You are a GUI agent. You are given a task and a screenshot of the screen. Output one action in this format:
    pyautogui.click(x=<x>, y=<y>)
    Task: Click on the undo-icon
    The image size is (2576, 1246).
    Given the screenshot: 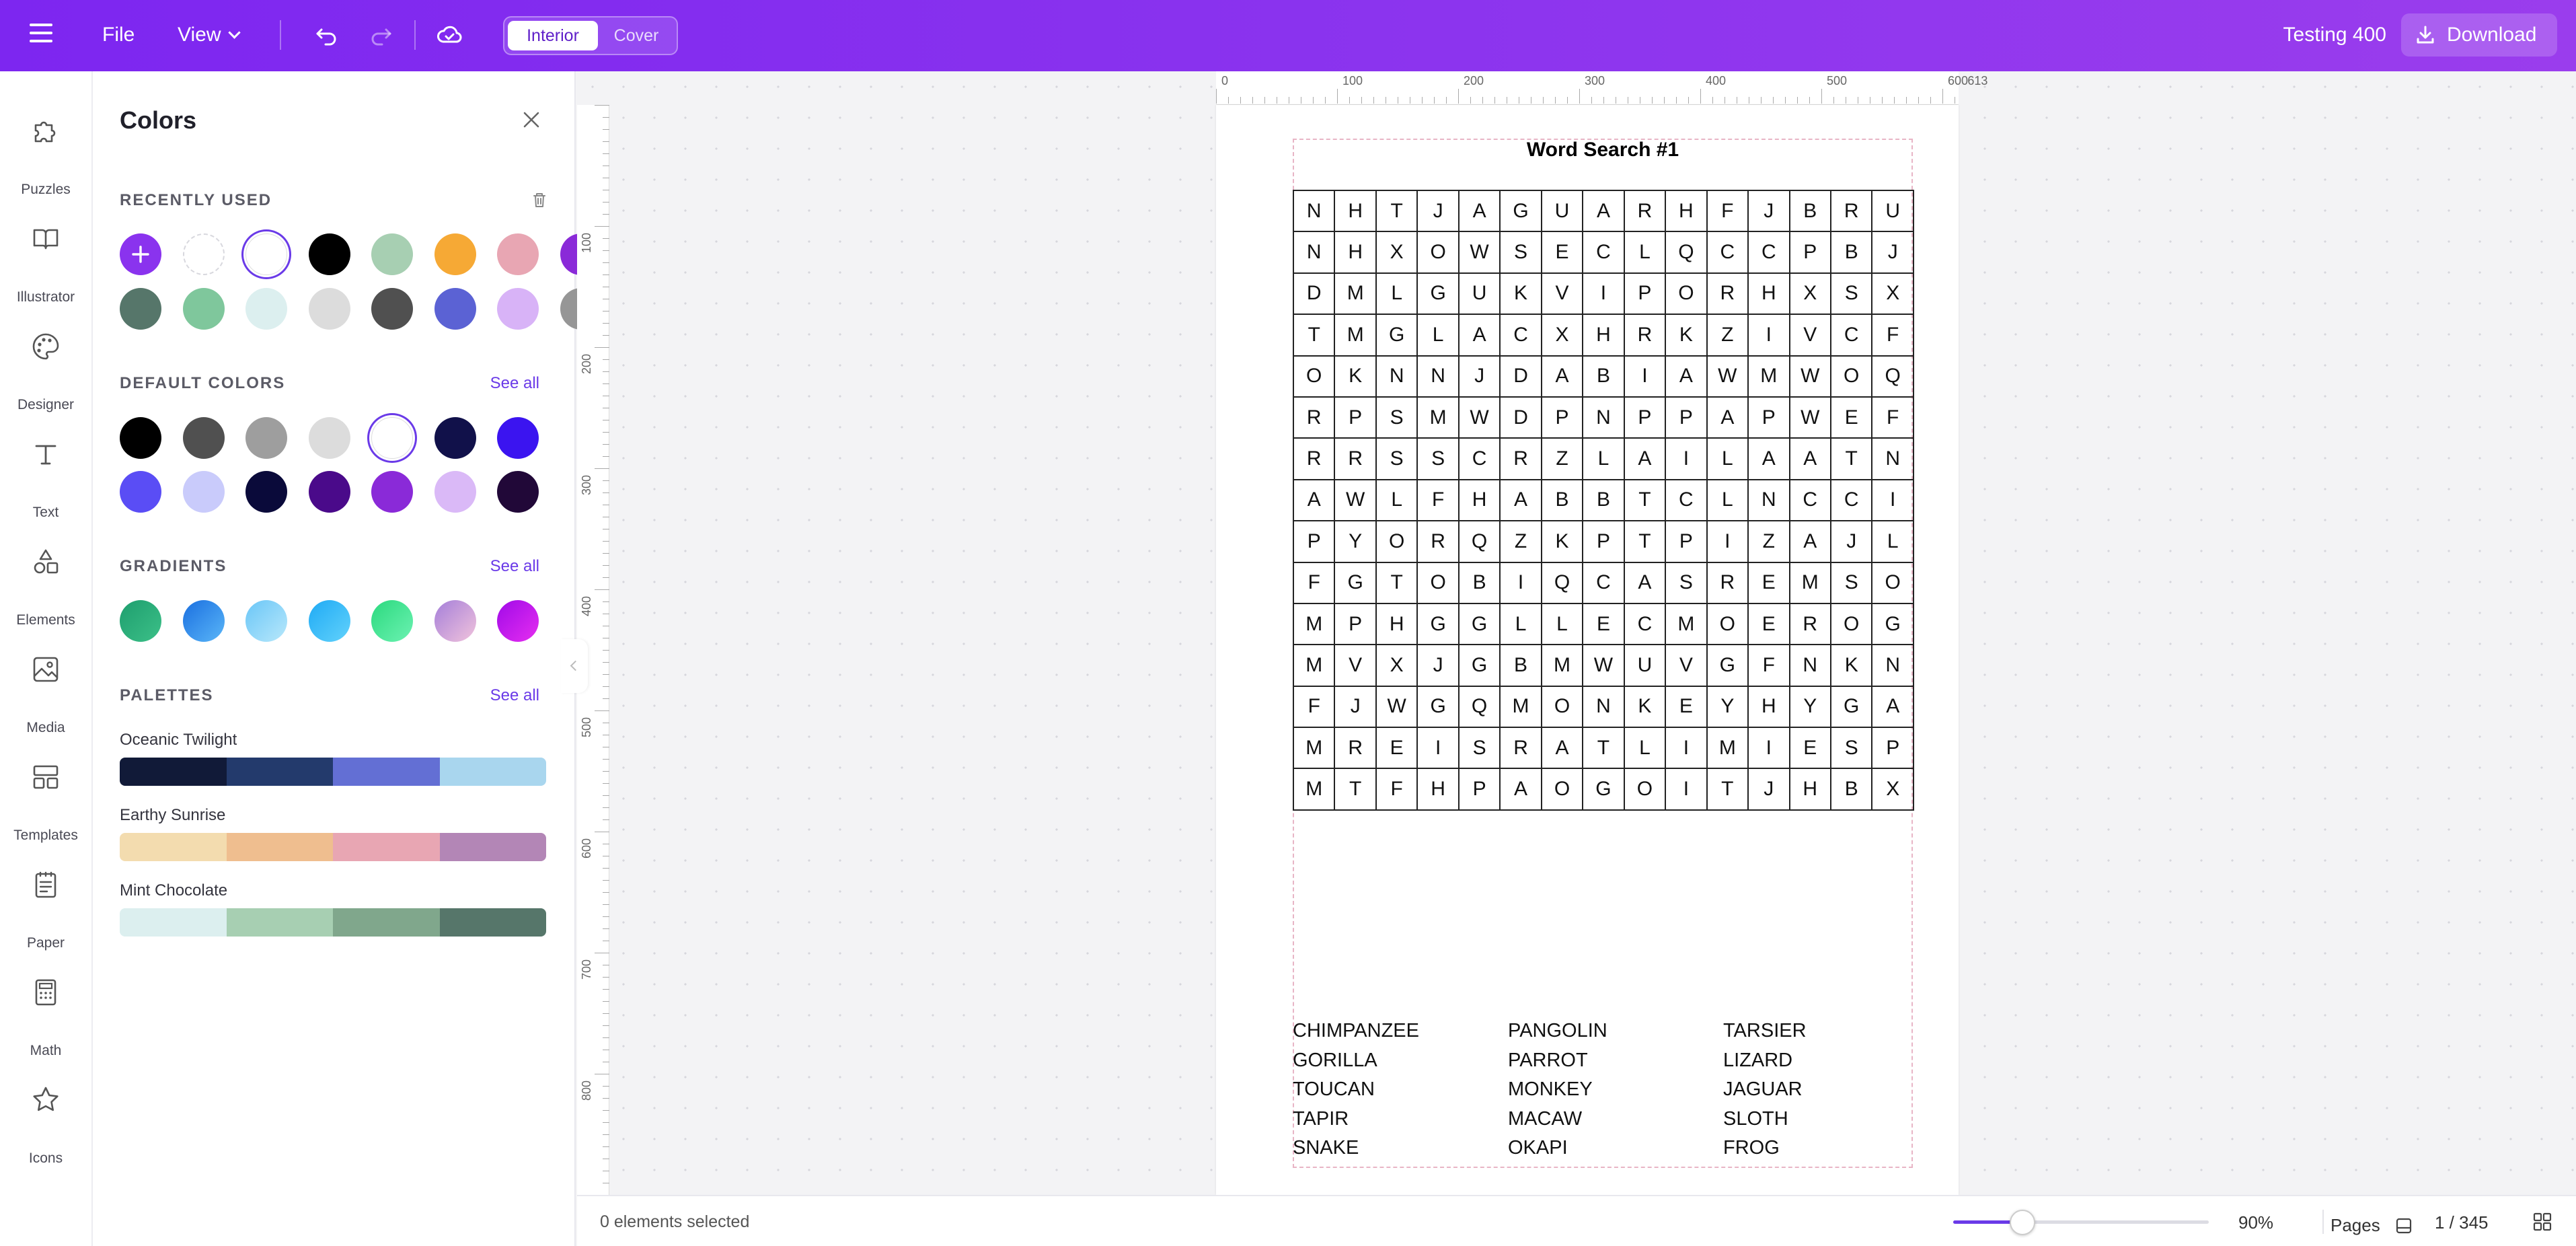 What is the action you would take?
    pyautogui.click(x=327, y=35)
    